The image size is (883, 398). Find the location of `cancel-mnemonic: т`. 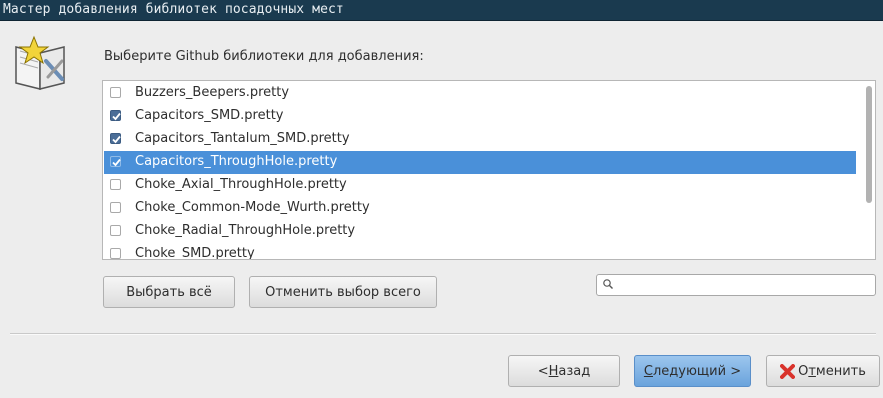

cancel-mnemonic: т is located at coordinates (812, 371).